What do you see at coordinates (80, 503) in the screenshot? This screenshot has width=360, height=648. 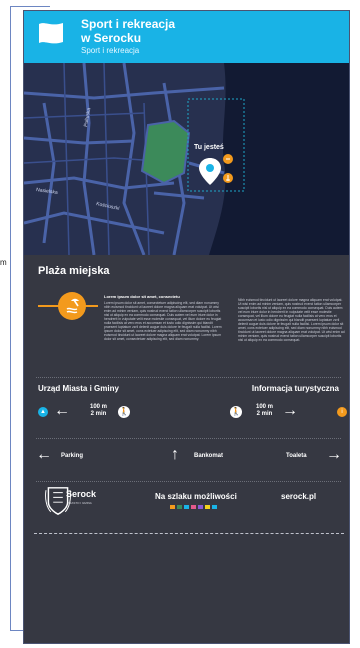 I see `logo-subtitle: MIASTO I GMINA` at bounding box center [80, 503].